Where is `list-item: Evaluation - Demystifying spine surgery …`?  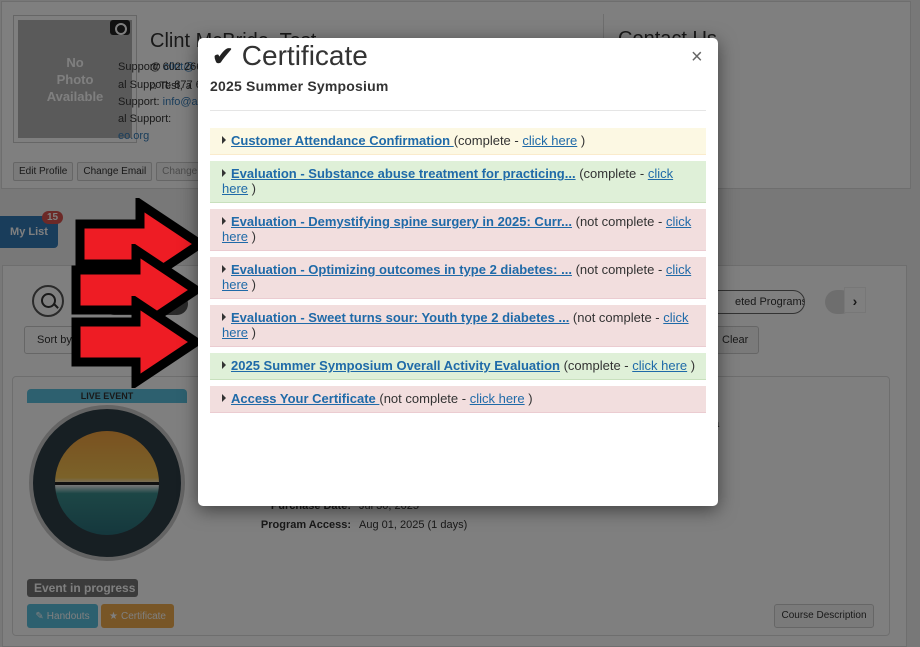 list-item: Evaluation - Demystifying spine surgery … is located at coordinates (458, 230).